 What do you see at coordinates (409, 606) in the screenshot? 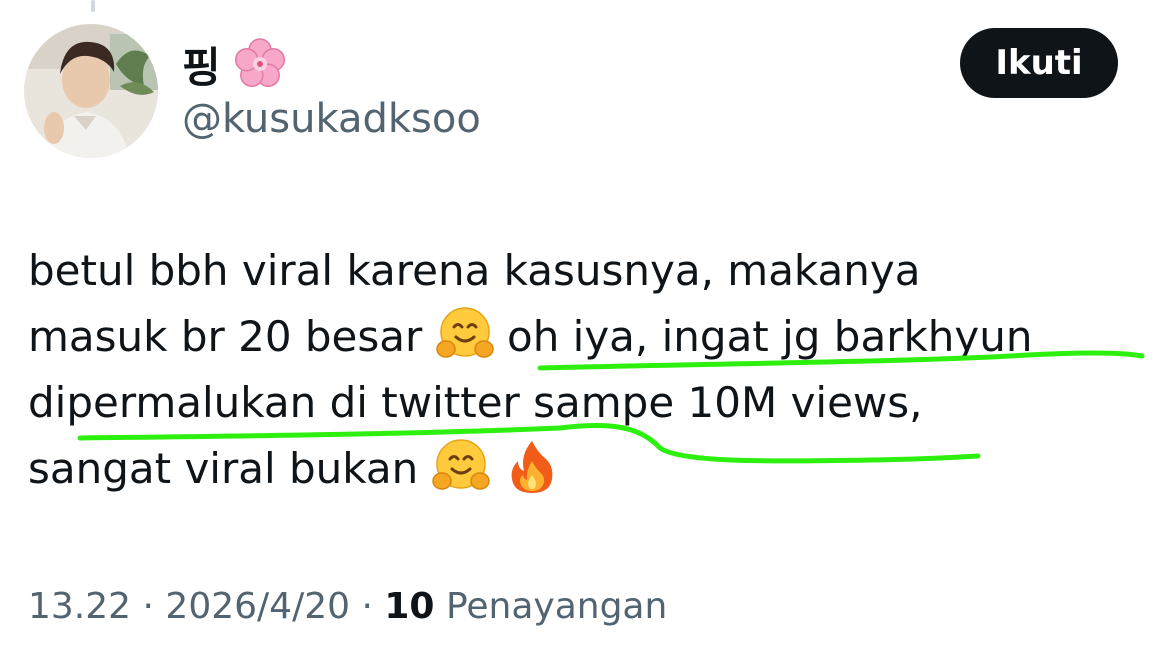
I see `views-count: 10` at bounding box center [409, 606].